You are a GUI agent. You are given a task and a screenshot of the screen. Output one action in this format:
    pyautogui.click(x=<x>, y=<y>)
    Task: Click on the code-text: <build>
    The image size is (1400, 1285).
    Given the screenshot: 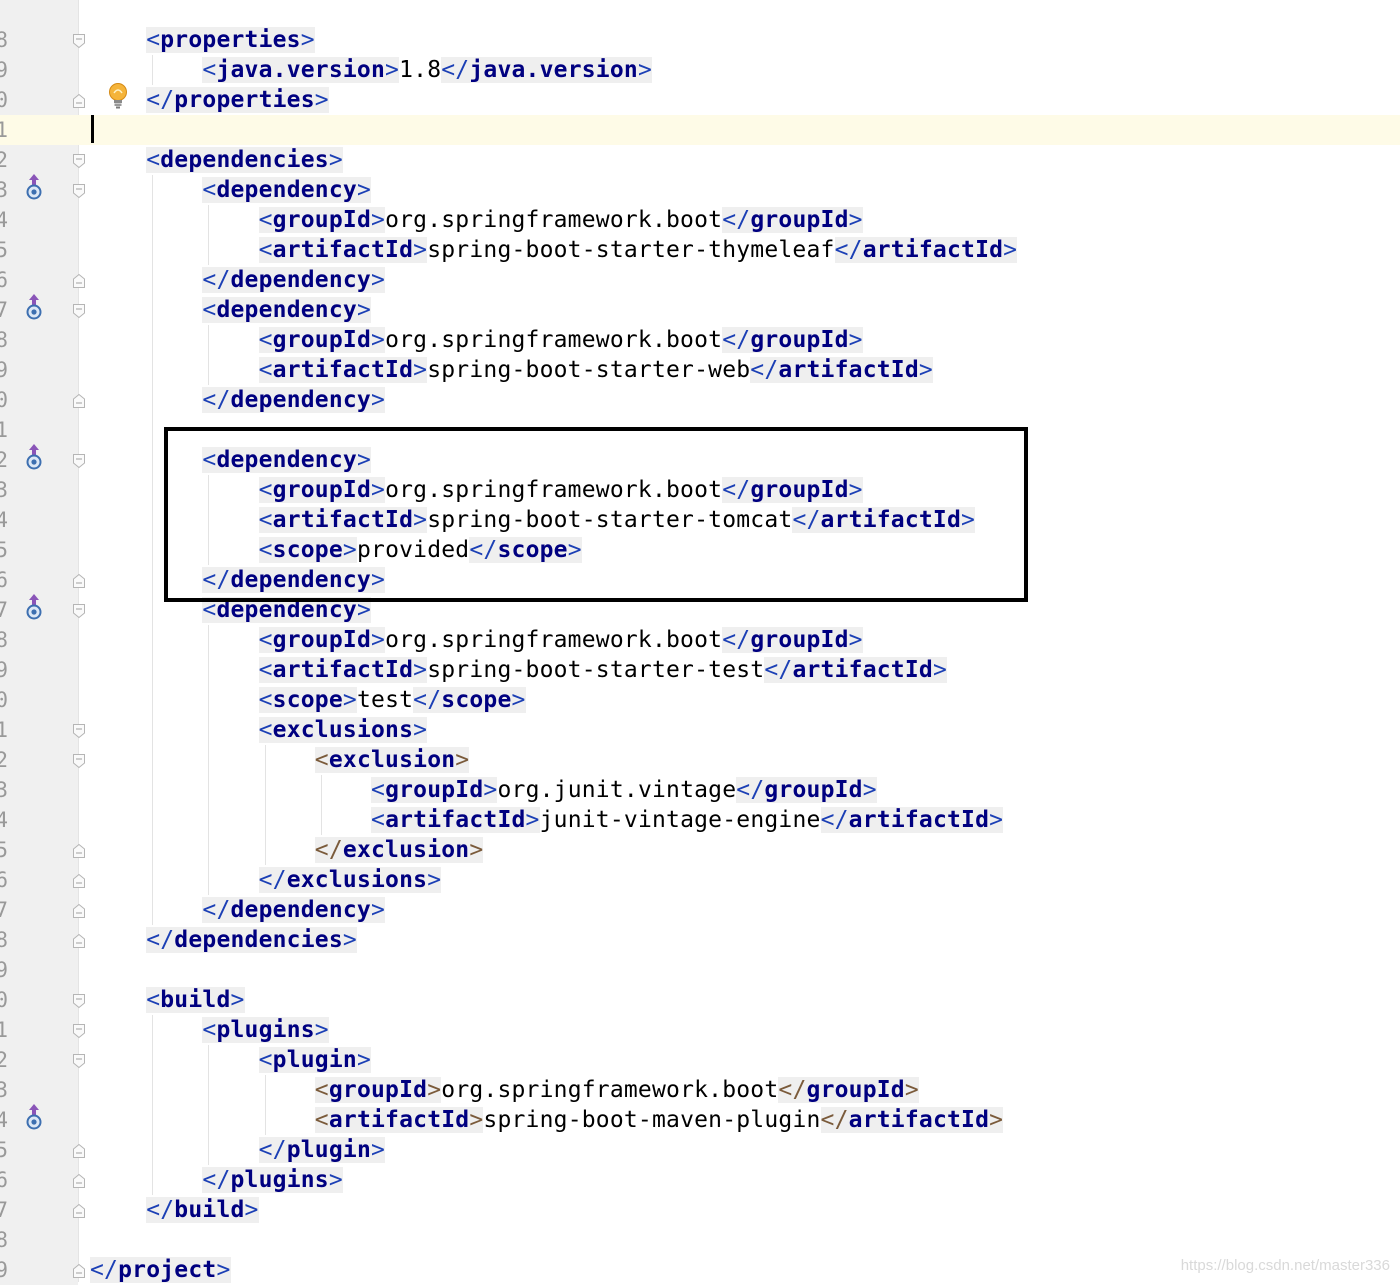 What is the action you would take?
    pyautogui.click(x=195, y=1000)
    